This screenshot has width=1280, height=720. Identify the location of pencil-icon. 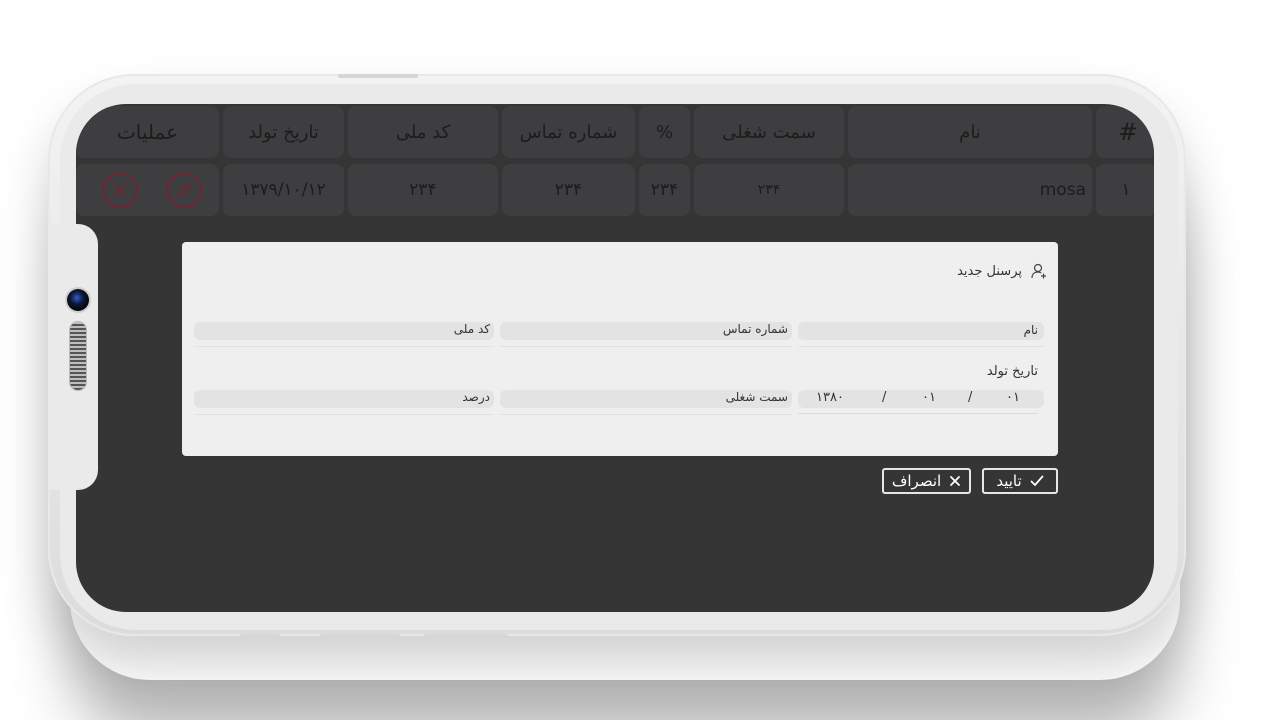
(184, 190).